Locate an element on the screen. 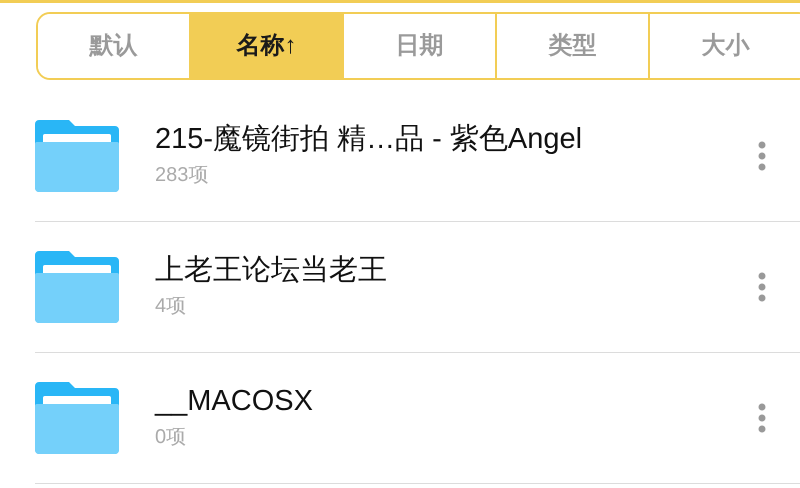 The image size is (800, 488). folder-name: __MACOSX is located at coordinates (234, 401).